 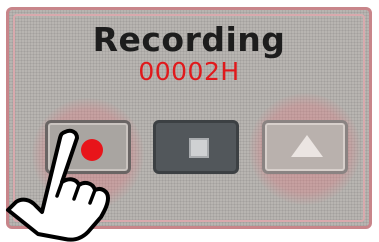 I want to click on stop-button, so click(x=196, y=147).